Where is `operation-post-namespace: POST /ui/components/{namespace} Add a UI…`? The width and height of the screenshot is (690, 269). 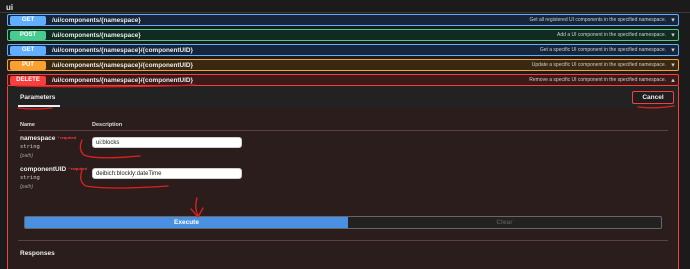
operation-post-namespace: POST /ui/components/{namespace} Add a UI… is located at coordinates (343, 35).